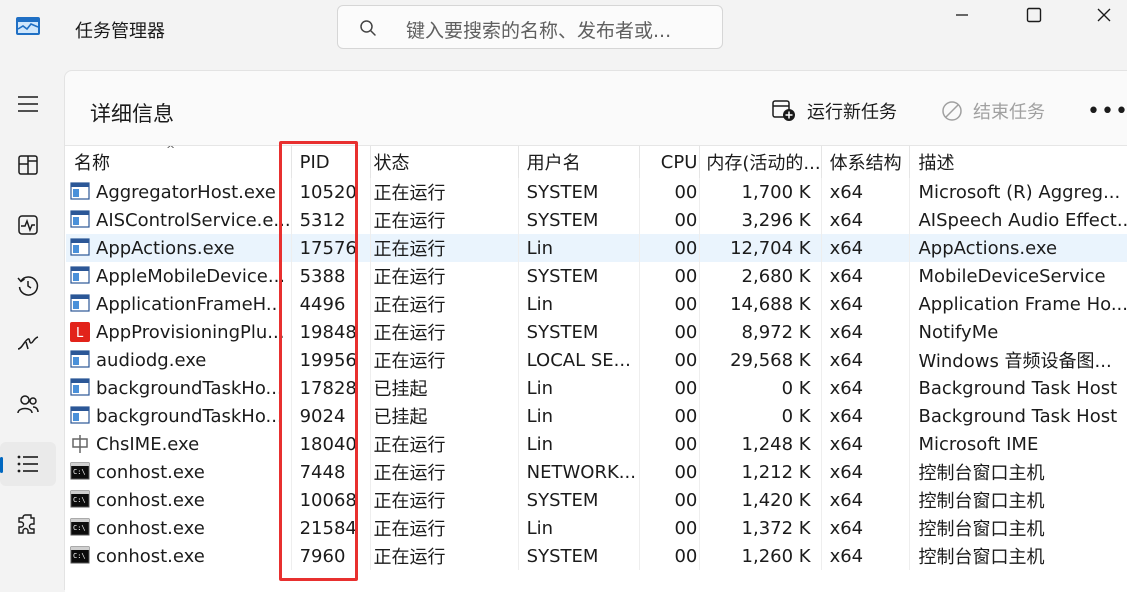 This screenshot has width=1127, height=592. Describe the element at coordinates (1107, 111) in the screenshot. I see `more-options-button: •••` at that location.